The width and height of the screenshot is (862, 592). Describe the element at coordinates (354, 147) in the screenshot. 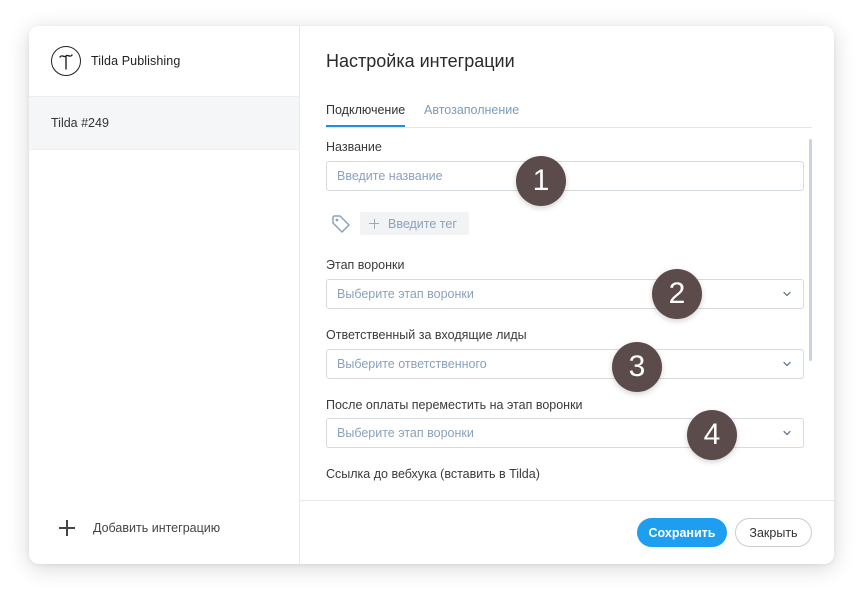

I see `name-field-label: Название` at that location.